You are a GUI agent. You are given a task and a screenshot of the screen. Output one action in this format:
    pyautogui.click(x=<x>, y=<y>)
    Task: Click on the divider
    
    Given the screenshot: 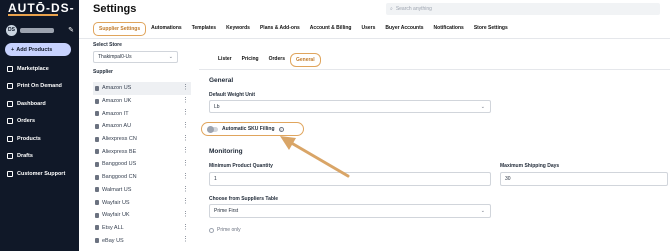 What is the action you would take?
    pyautogui.click(x=374, y=38)
    